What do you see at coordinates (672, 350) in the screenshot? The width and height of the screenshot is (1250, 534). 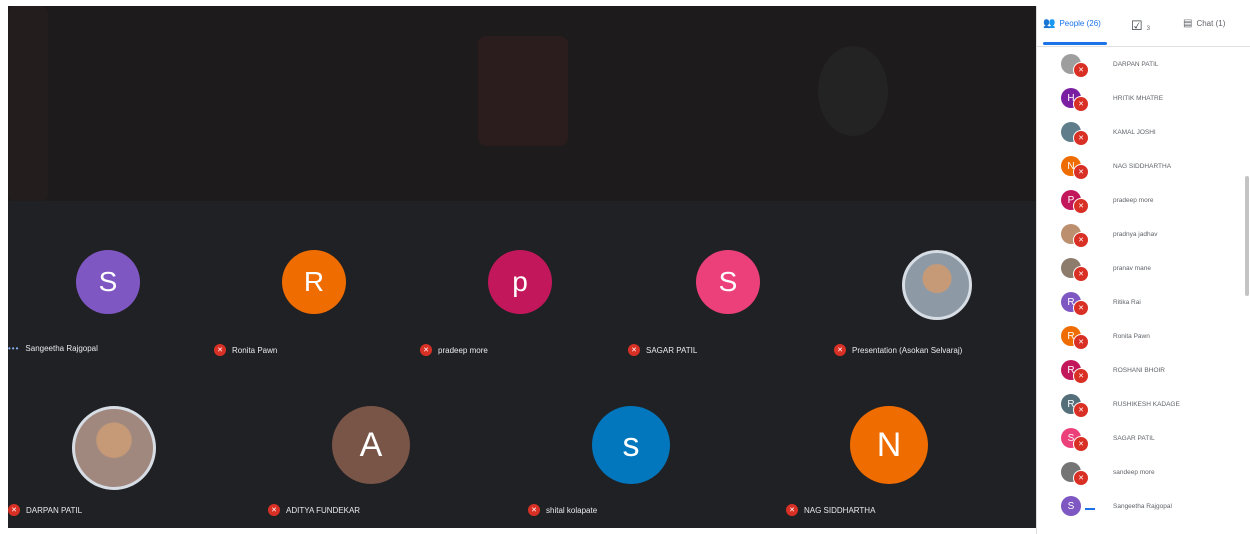 I see `participant-name: SAGAR PATIL` at bounding box center [672, 350].